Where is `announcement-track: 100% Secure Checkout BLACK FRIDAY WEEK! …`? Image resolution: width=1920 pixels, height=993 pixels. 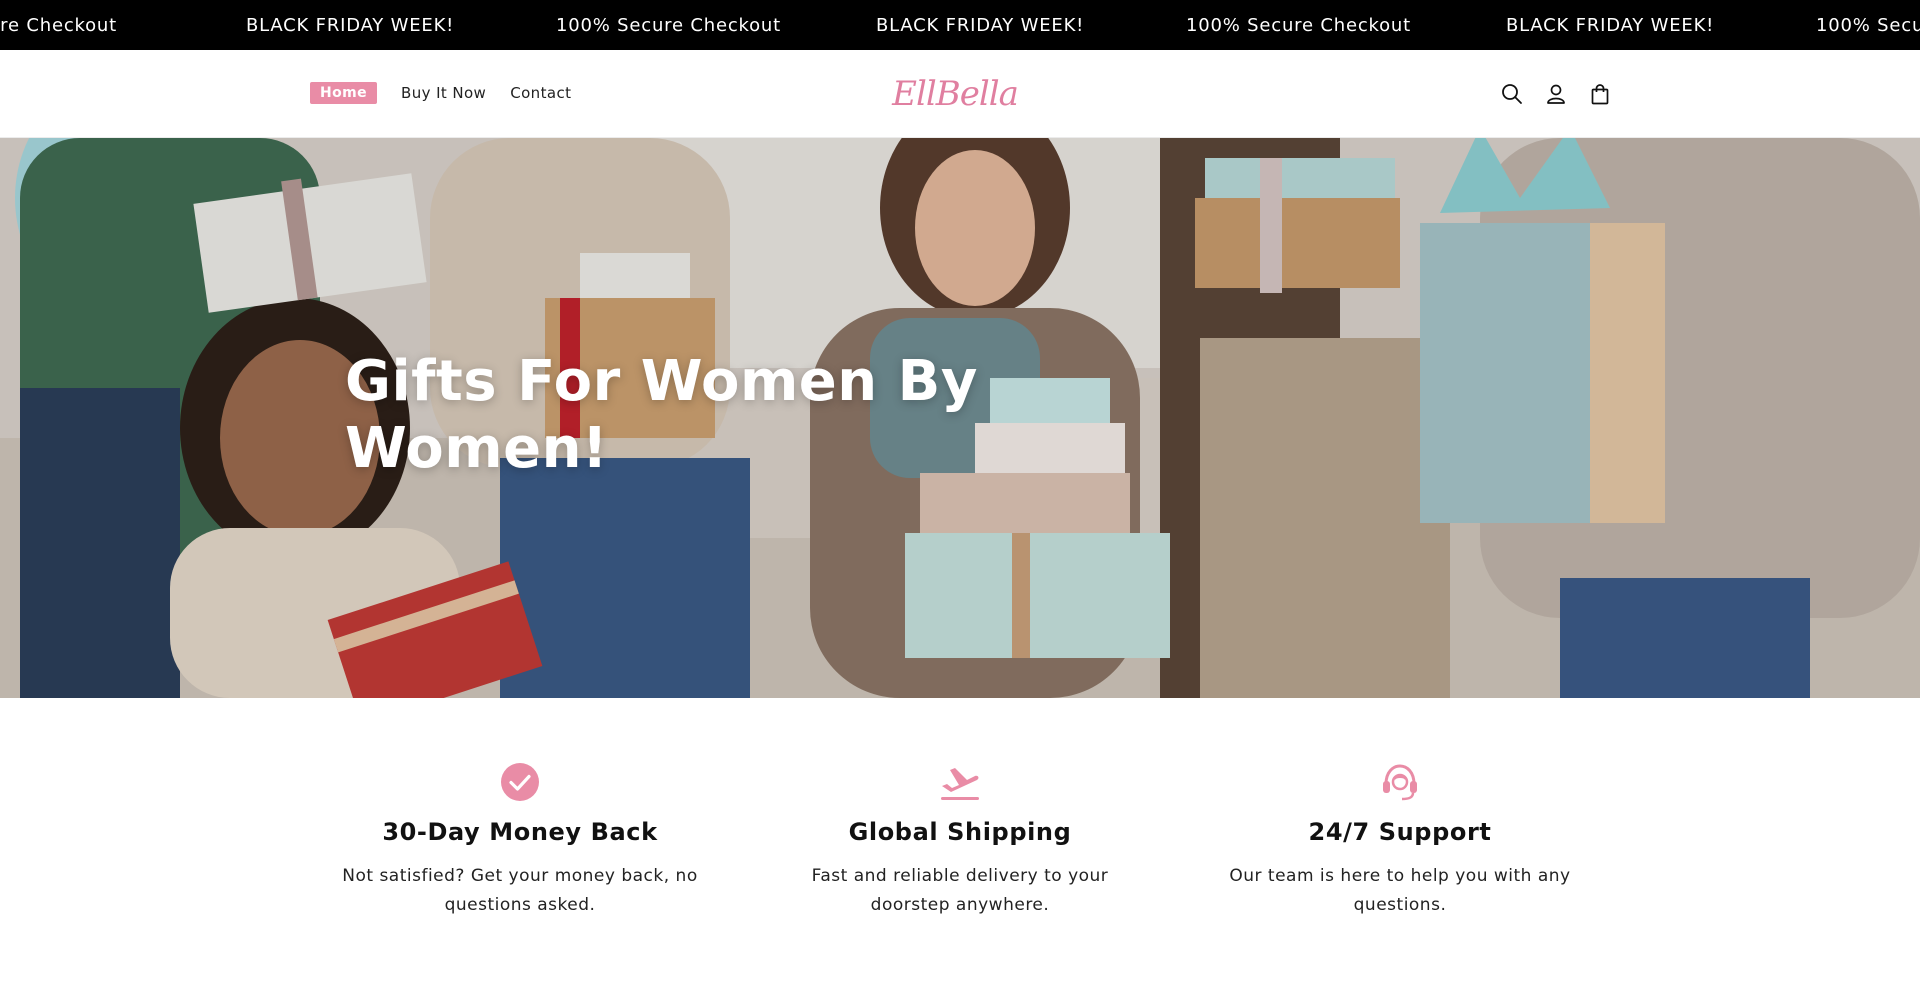
announcement-track: 100% Secure Checkout BLACK FRIDAY WEEK! … is located at coordinates (960, 25).